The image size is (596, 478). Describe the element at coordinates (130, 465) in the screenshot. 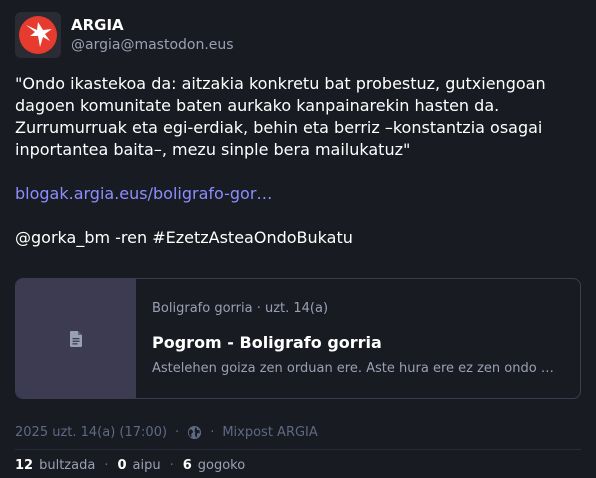

I see `status-stats: 12 bultzada · 0 aipu · 6 gogoko` at that location.